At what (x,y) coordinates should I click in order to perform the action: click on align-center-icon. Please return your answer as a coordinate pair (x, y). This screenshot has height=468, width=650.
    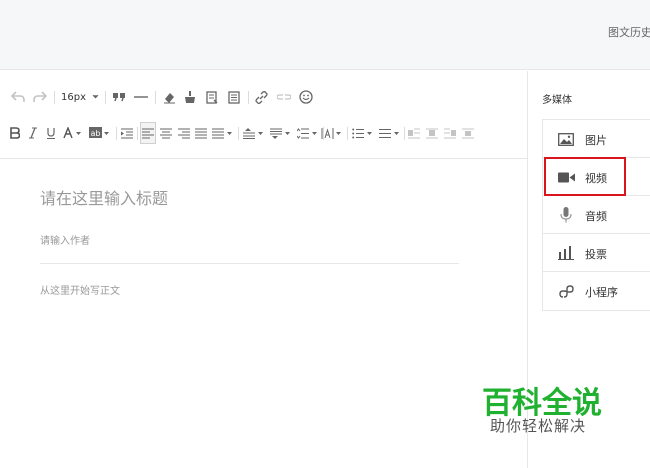
    Looking at the image, I should click on (166, 133).